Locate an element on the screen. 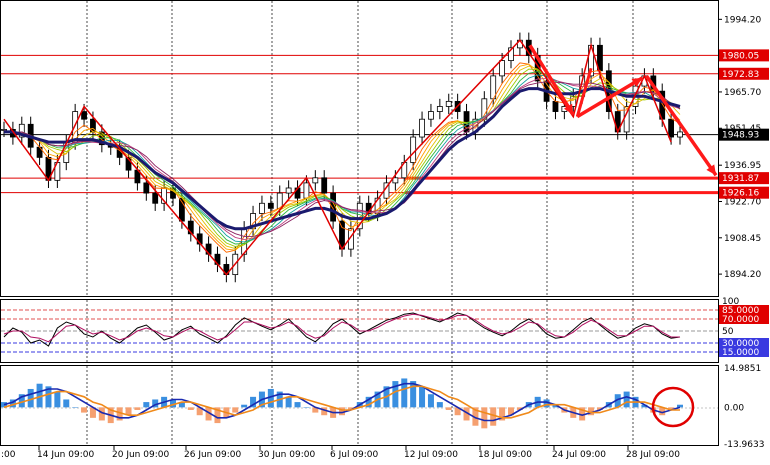  level-tag: 1931.87 is located at coordinates (744, 178).